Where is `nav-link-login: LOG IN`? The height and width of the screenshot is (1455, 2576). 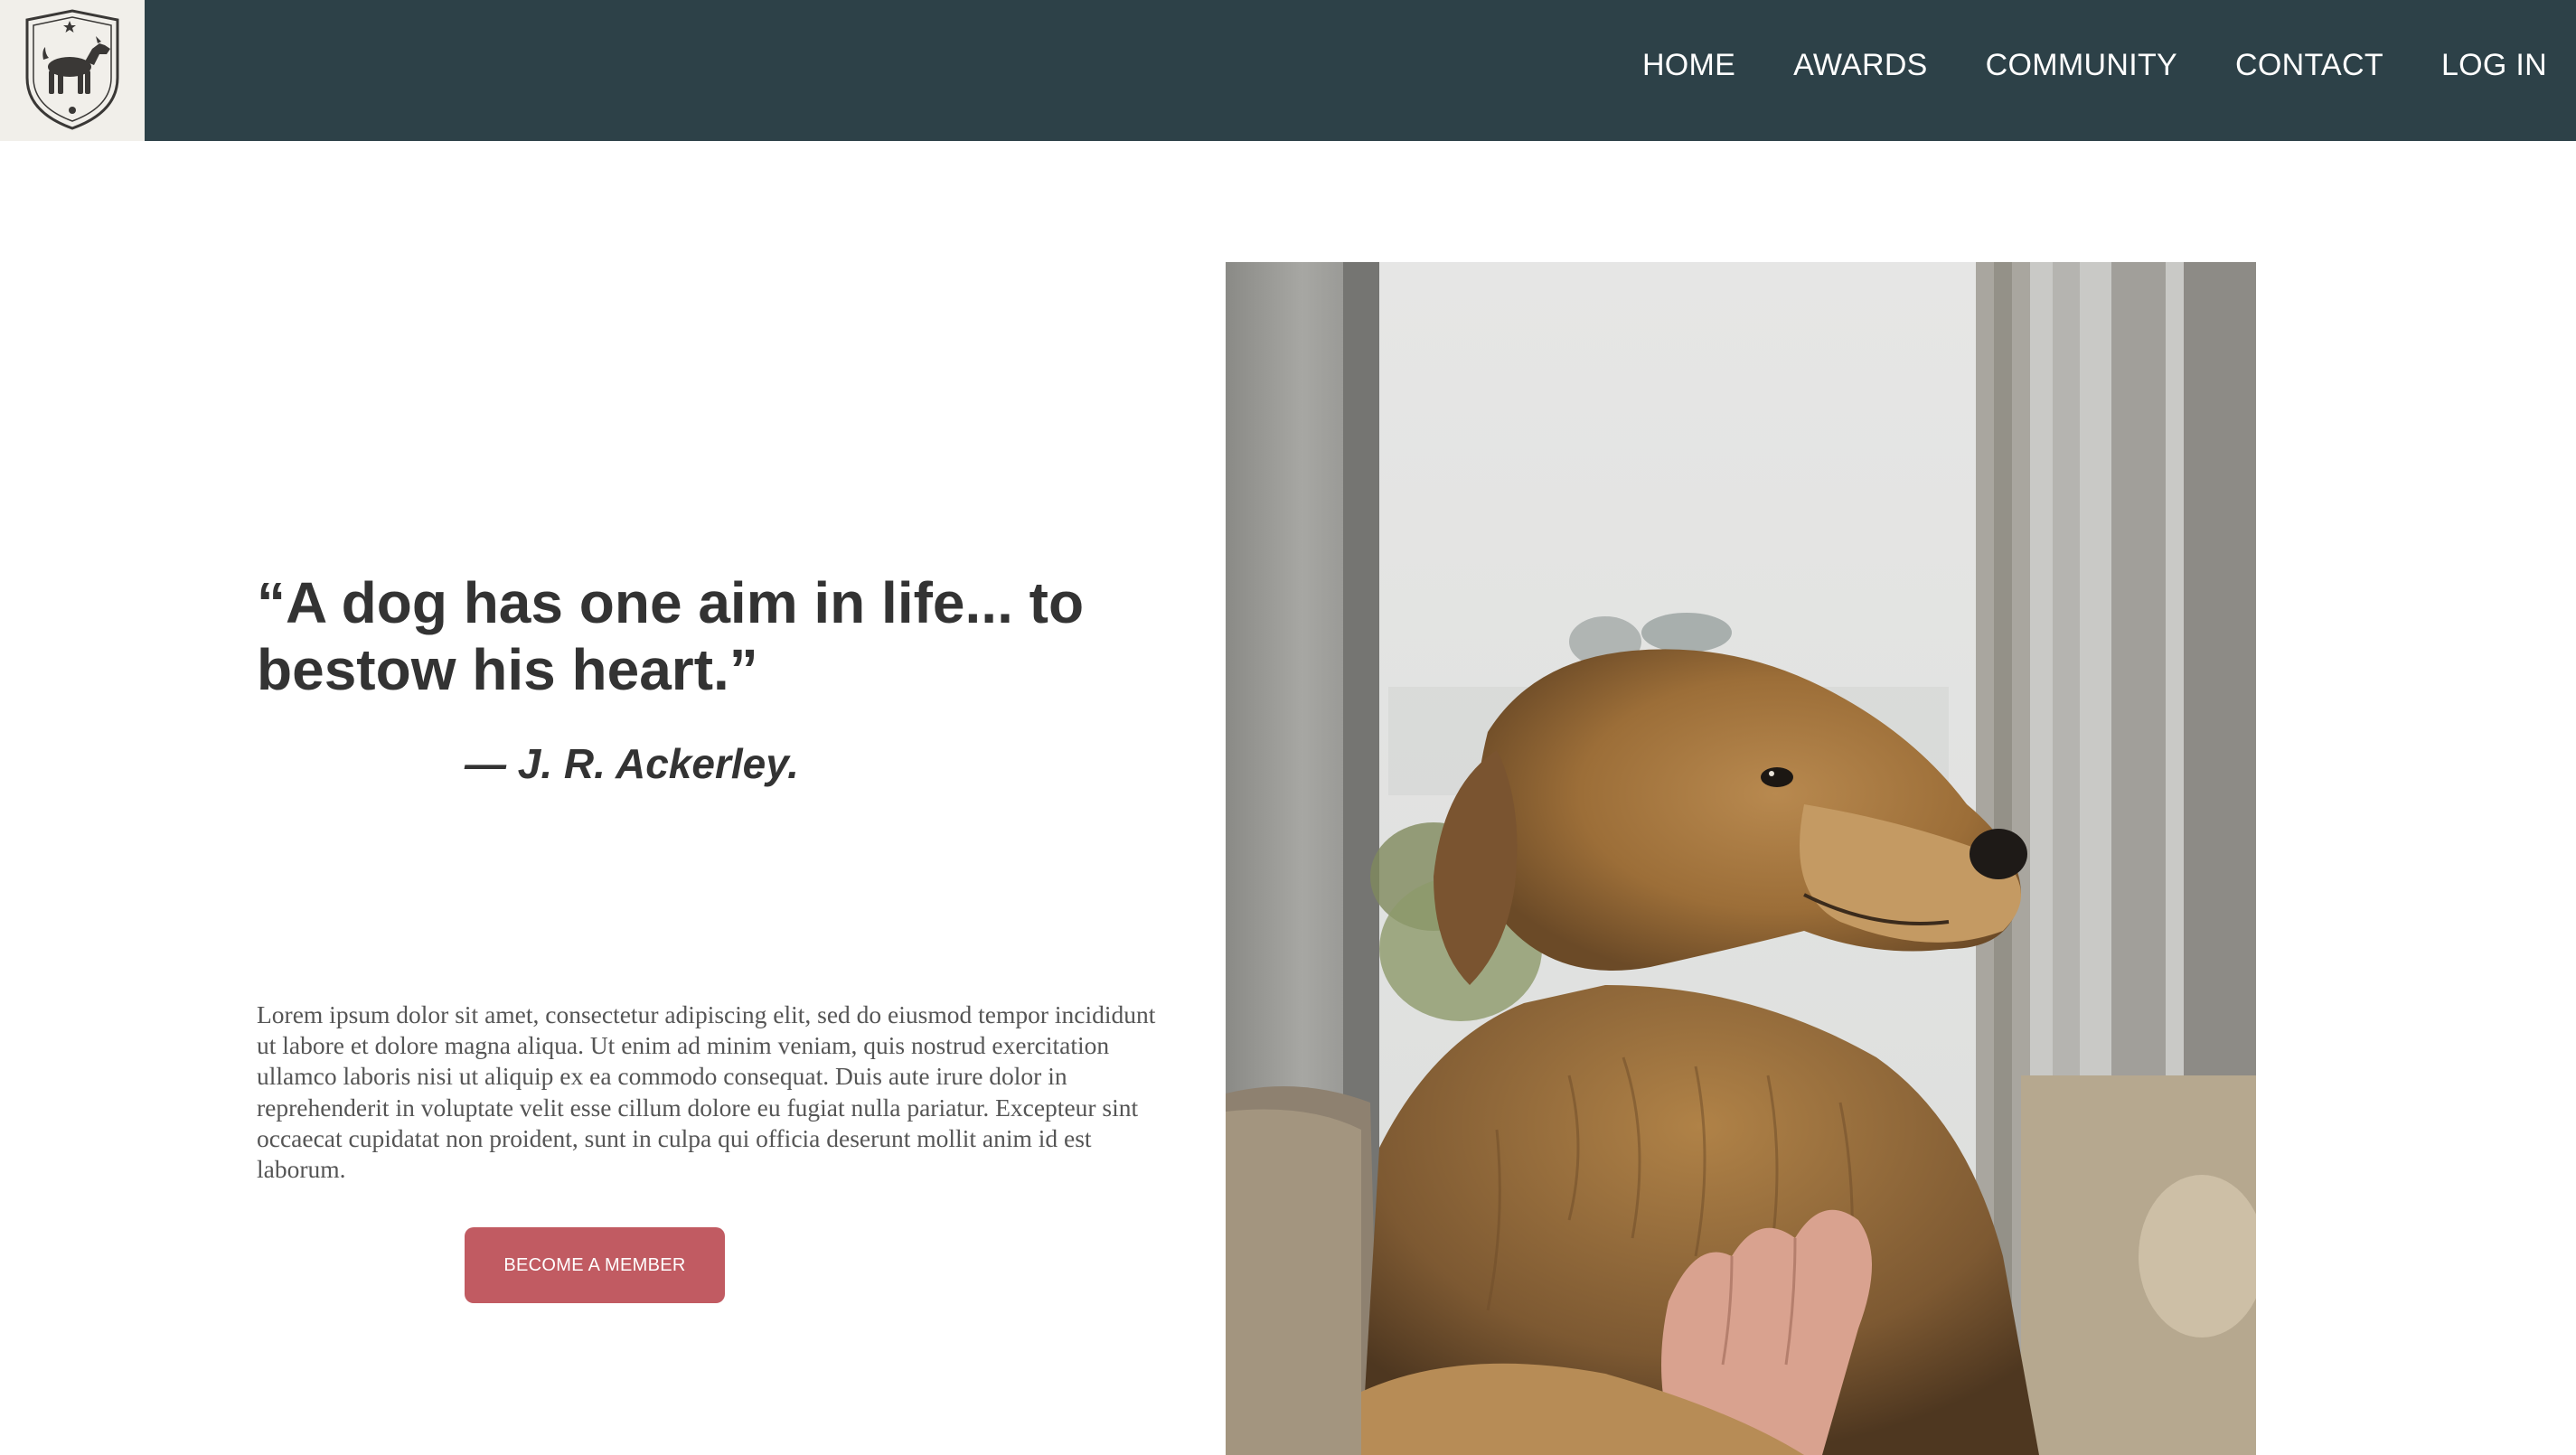 nav-link-login: LOG IN is located at coordinates (2494, 65).